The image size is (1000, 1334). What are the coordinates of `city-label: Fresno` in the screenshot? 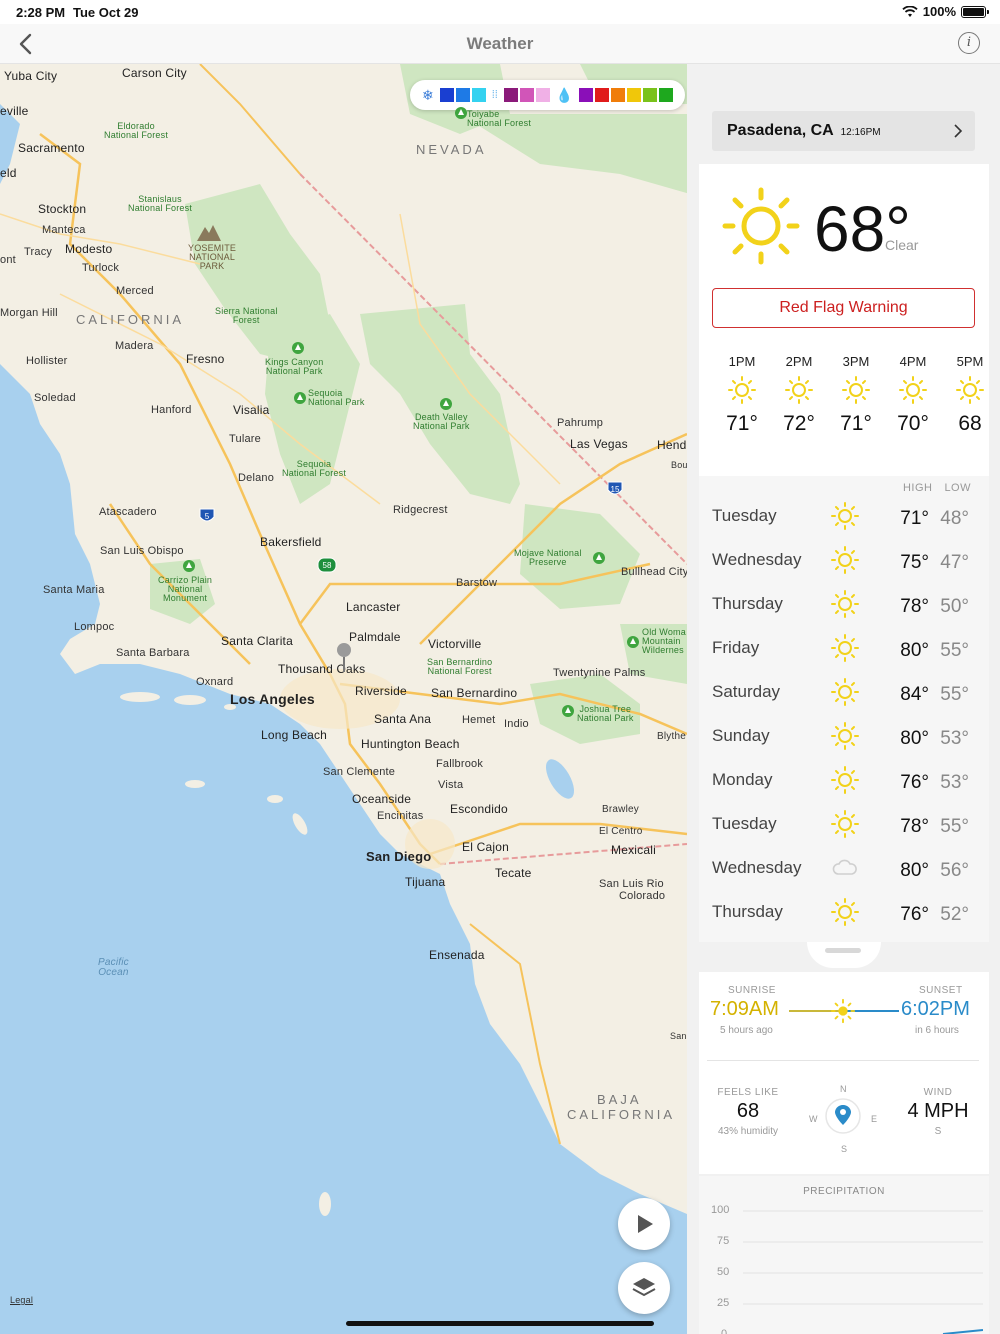 It's located at (205, 359).